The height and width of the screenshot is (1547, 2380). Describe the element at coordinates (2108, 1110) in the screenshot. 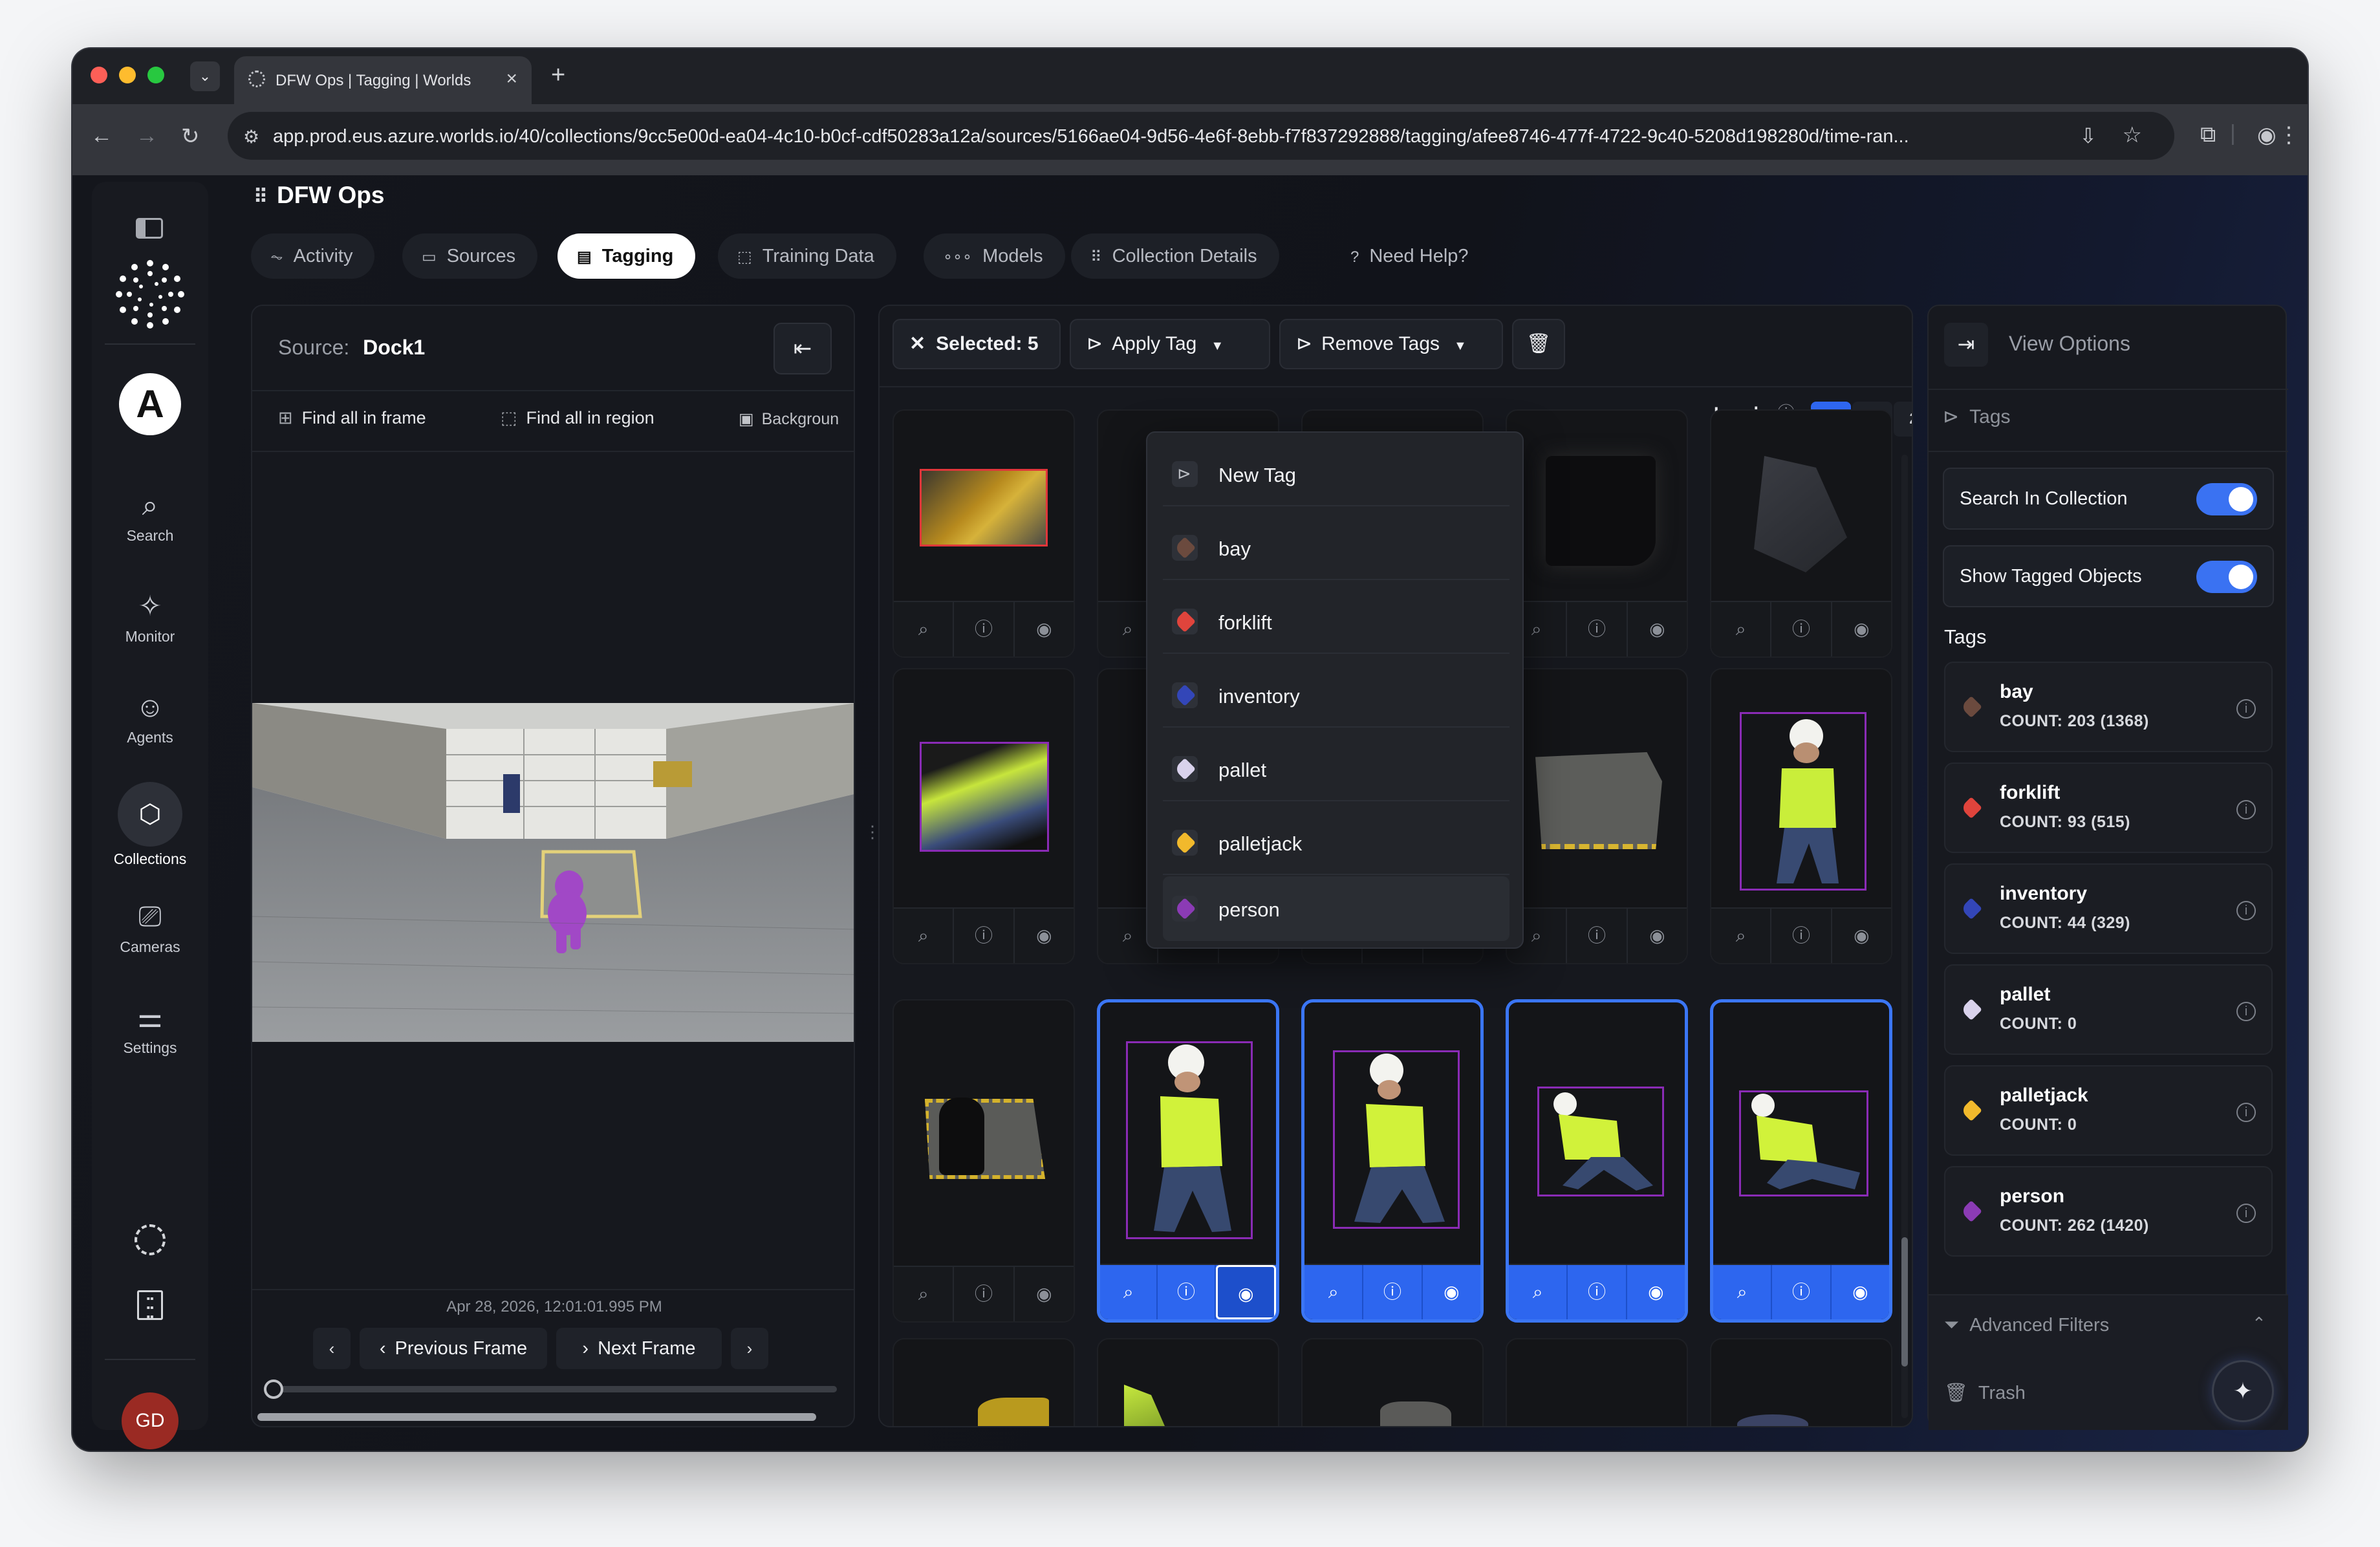

I see `tag-card-palletjack: palletjack COUNT: 0 i` at that location.